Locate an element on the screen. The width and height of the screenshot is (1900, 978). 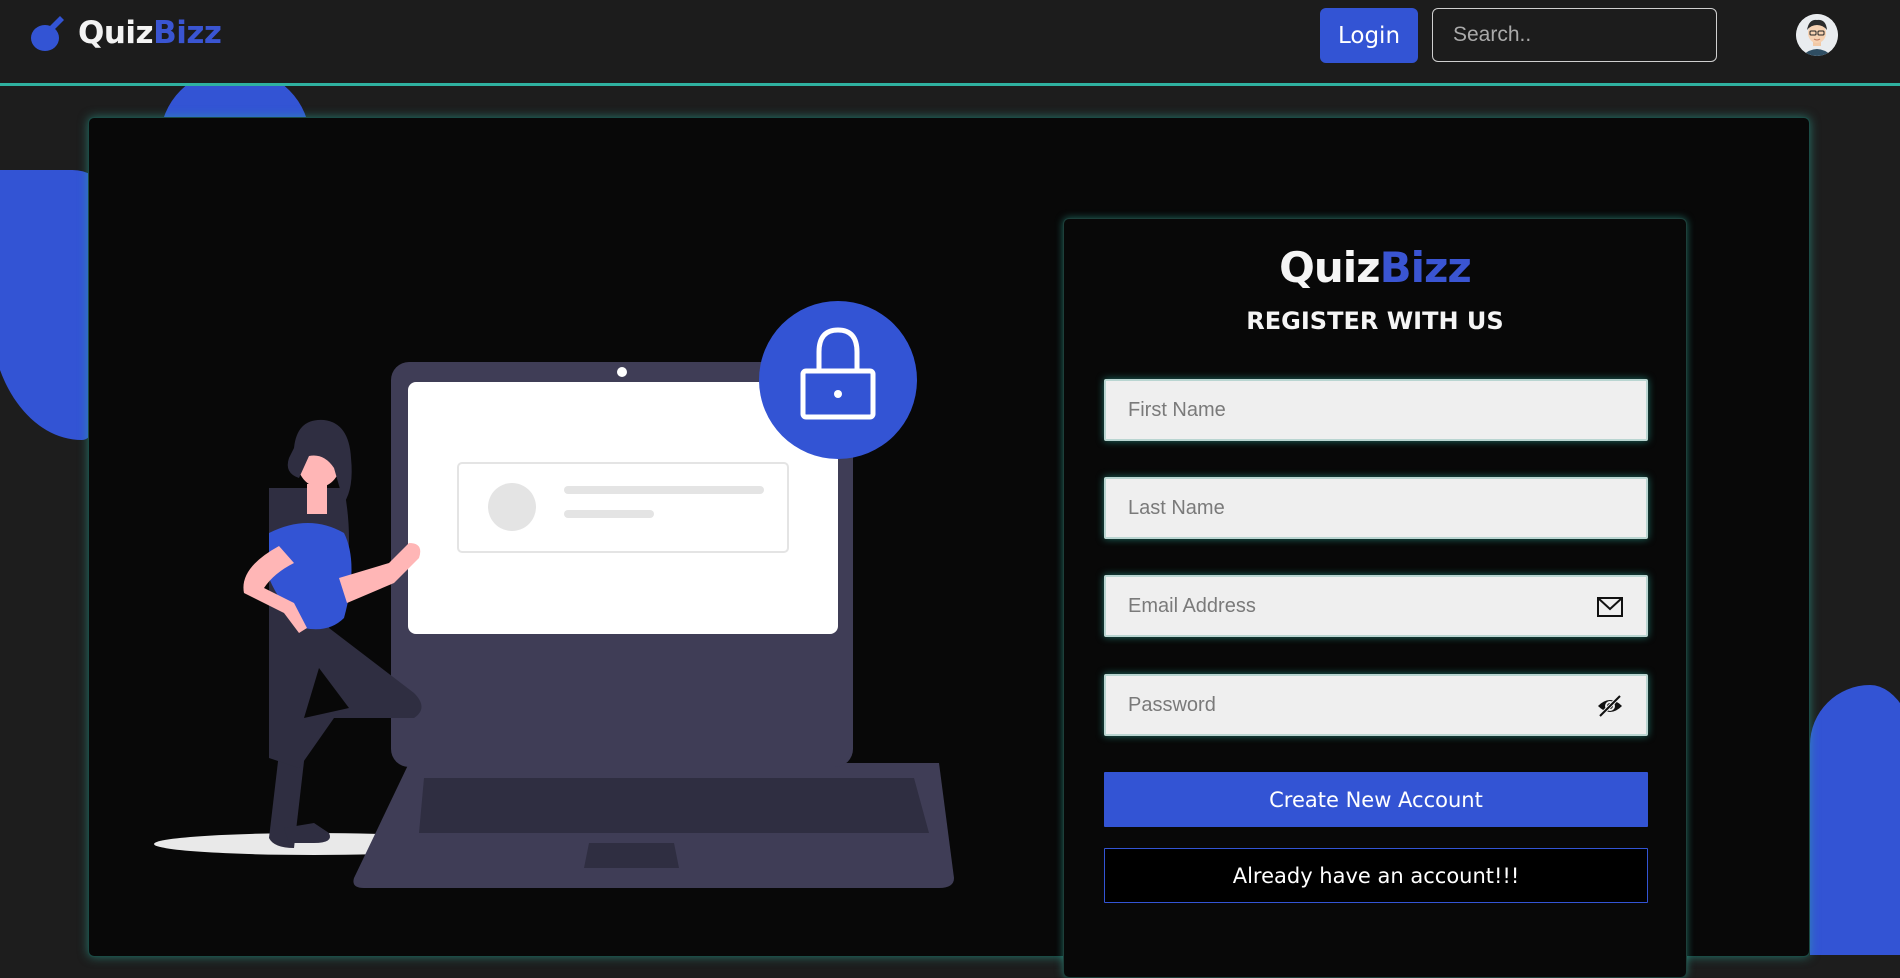
search-input is located at coordinates (1574, 35).